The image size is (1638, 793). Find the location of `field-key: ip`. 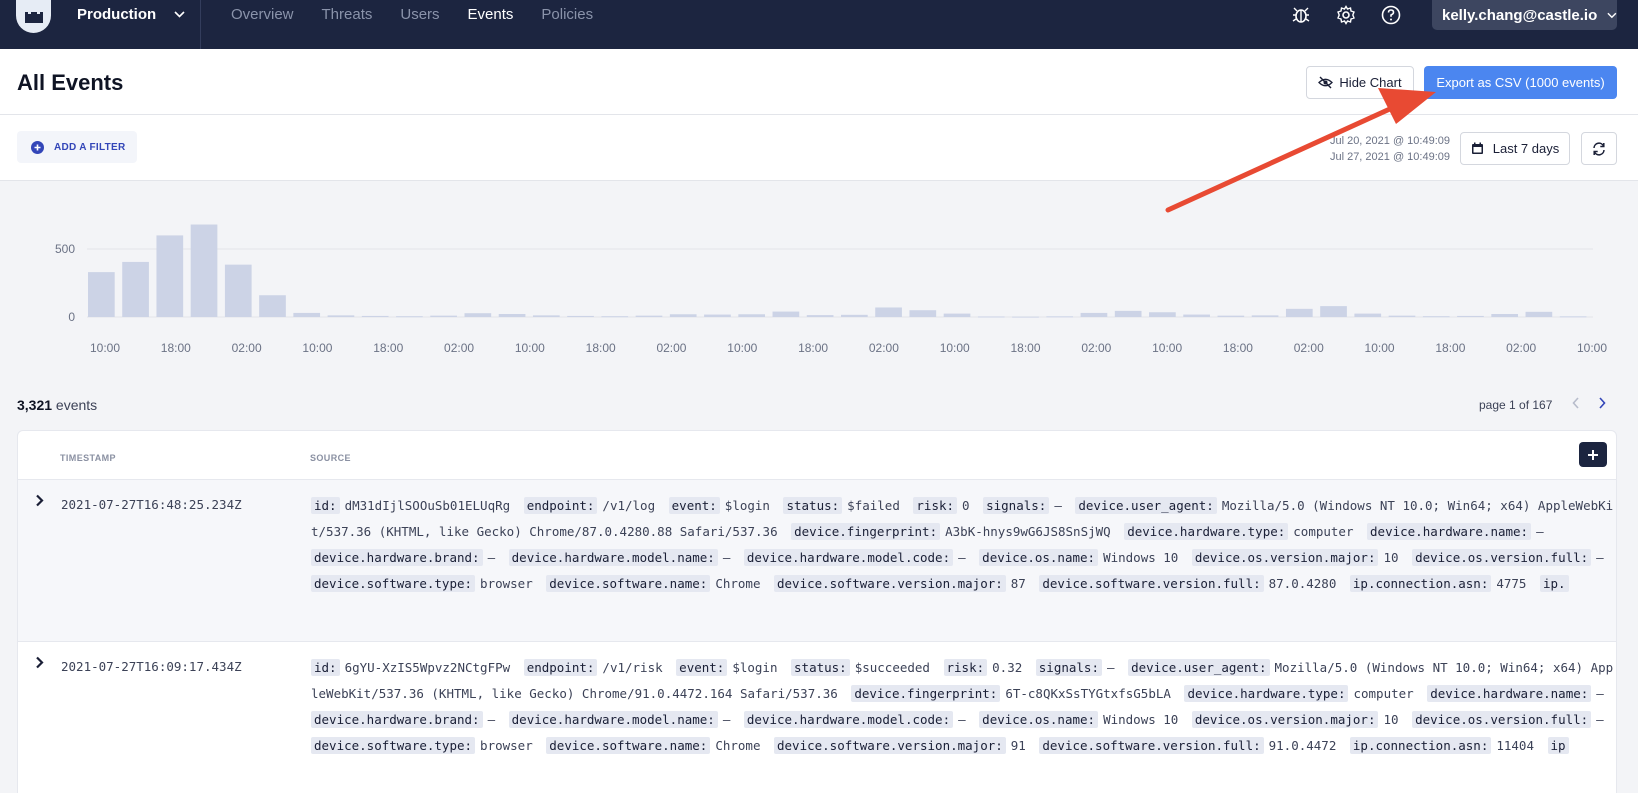

field-key: ip is located at coordinates (1558, 745).